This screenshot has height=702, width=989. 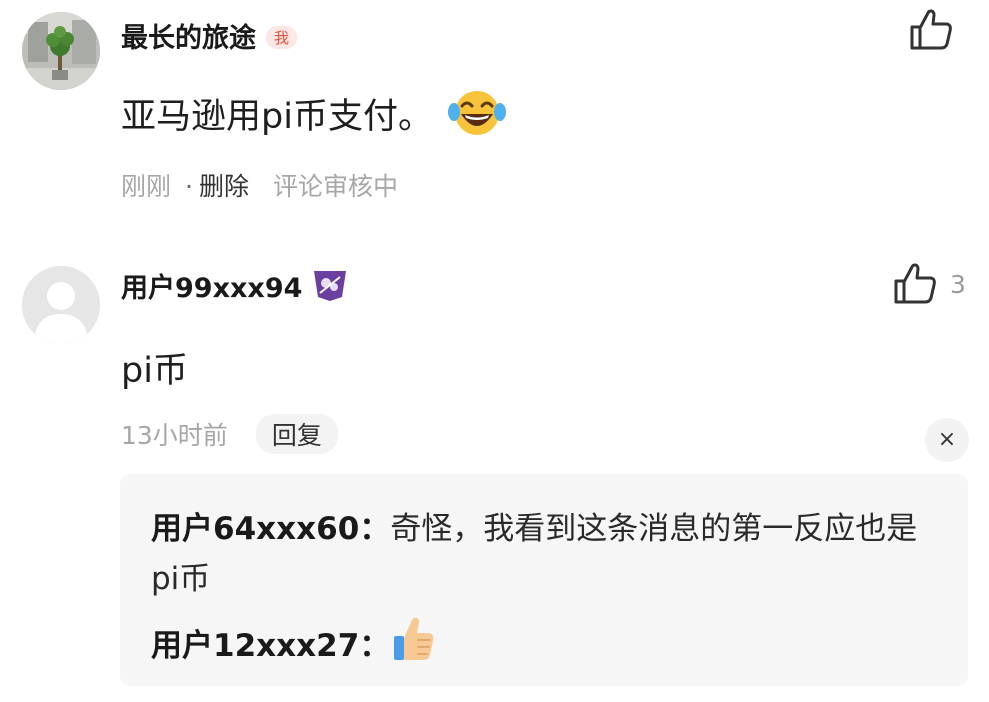 I want to click on thumbs-up-emoji-icon, so click(x=414, y=638).